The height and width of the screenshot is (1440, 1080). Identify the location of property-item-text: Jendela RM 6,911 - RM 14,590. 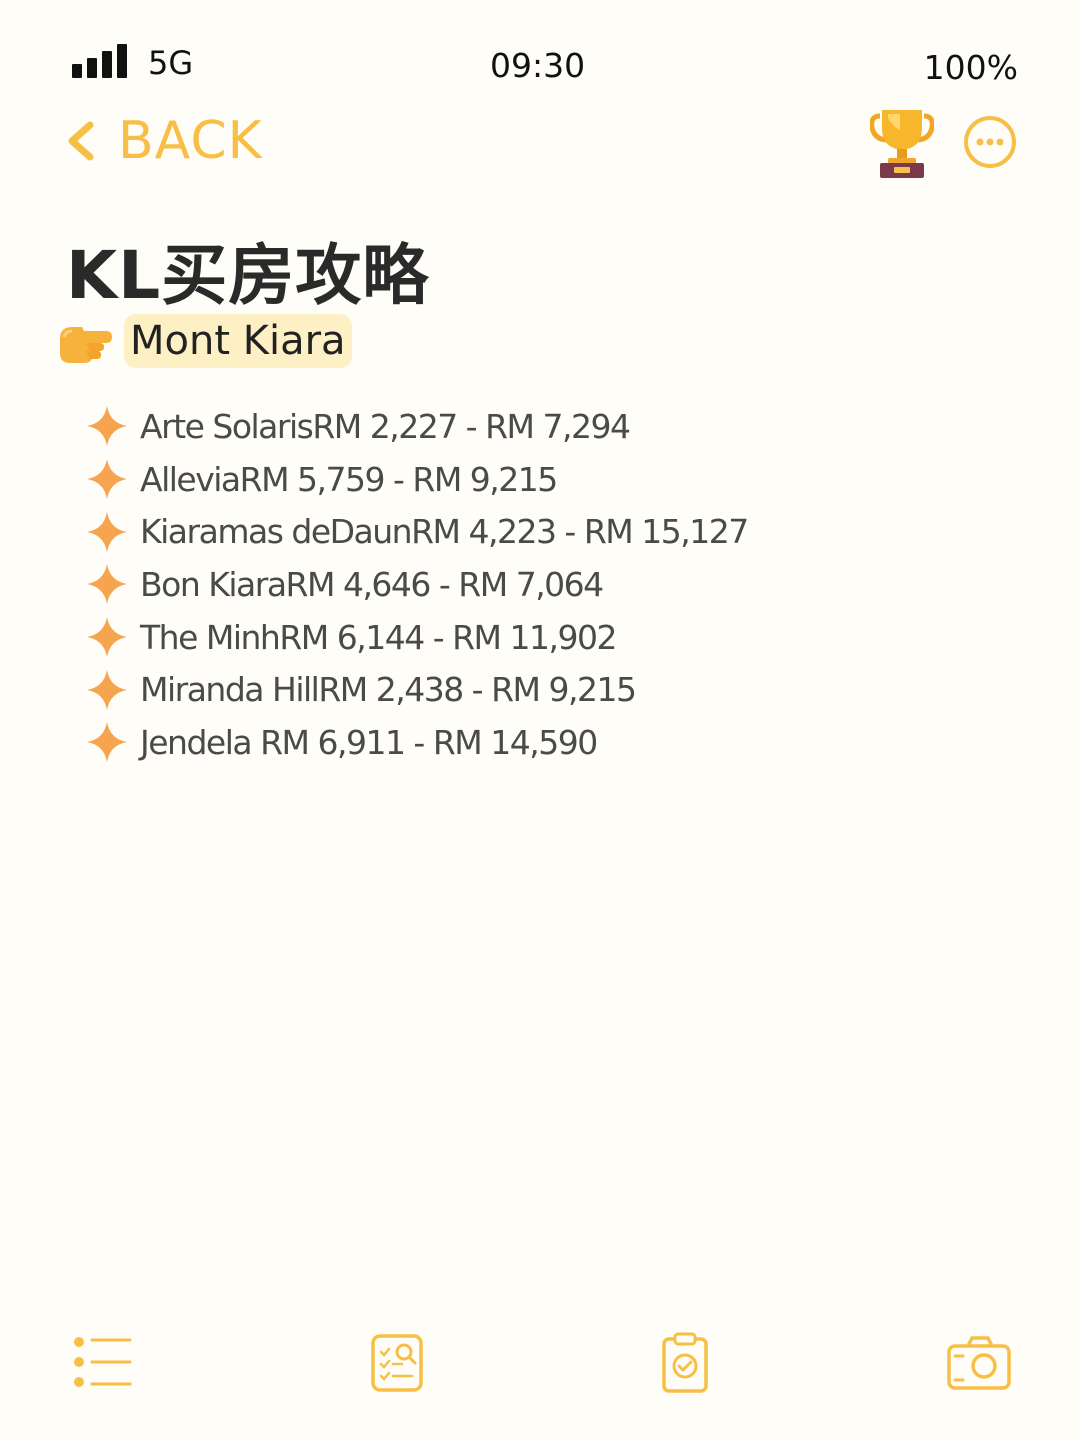
(369, 742).